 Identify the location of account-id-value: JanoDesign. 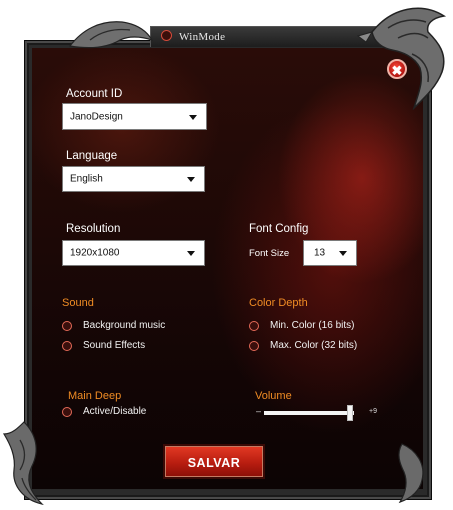
(96, 116).